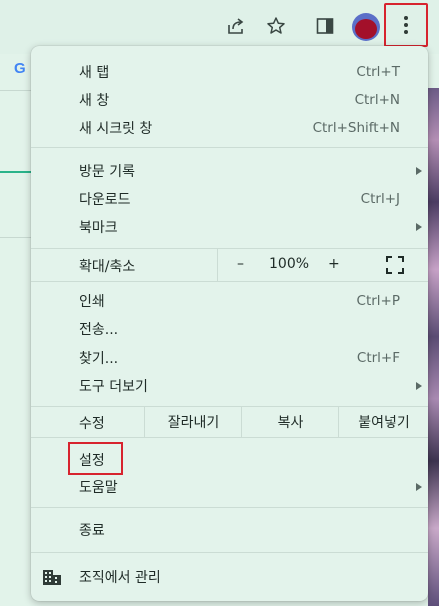  What do you see at coordinates (107, 172) in the screenshot?
I see `menu-item-label: 방문 기록` at bounding box center [107, 172].